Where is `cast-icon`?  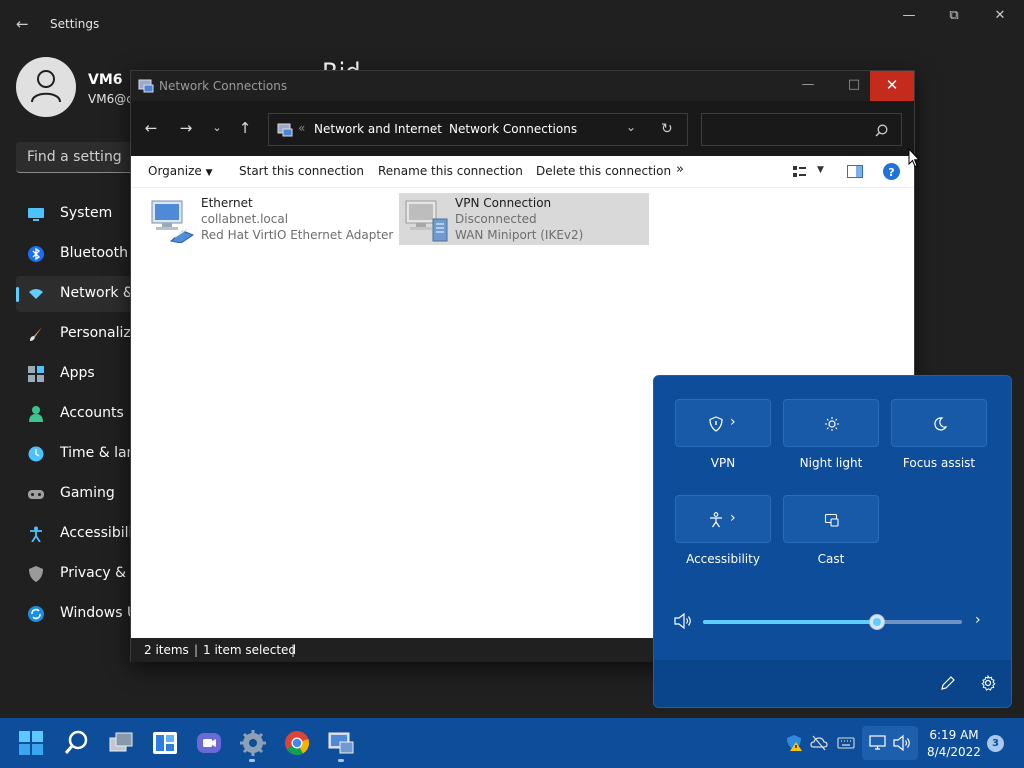 cast-icon is located at coordinates (831, 520).